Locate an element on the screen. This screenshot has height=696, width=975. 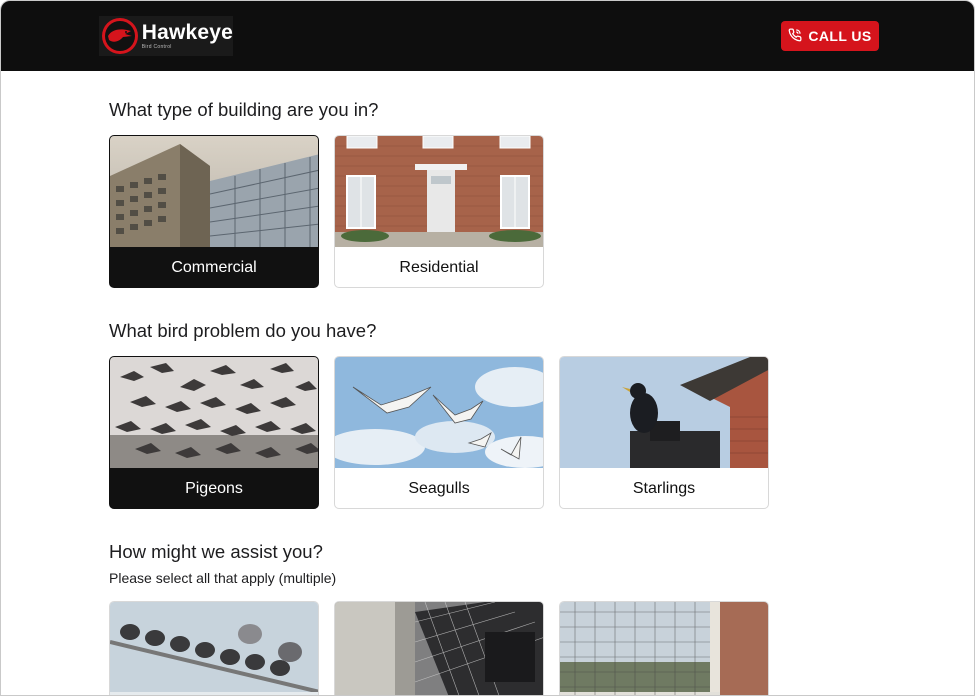
hawk-logo-icon is located at coordinates (120, 36).